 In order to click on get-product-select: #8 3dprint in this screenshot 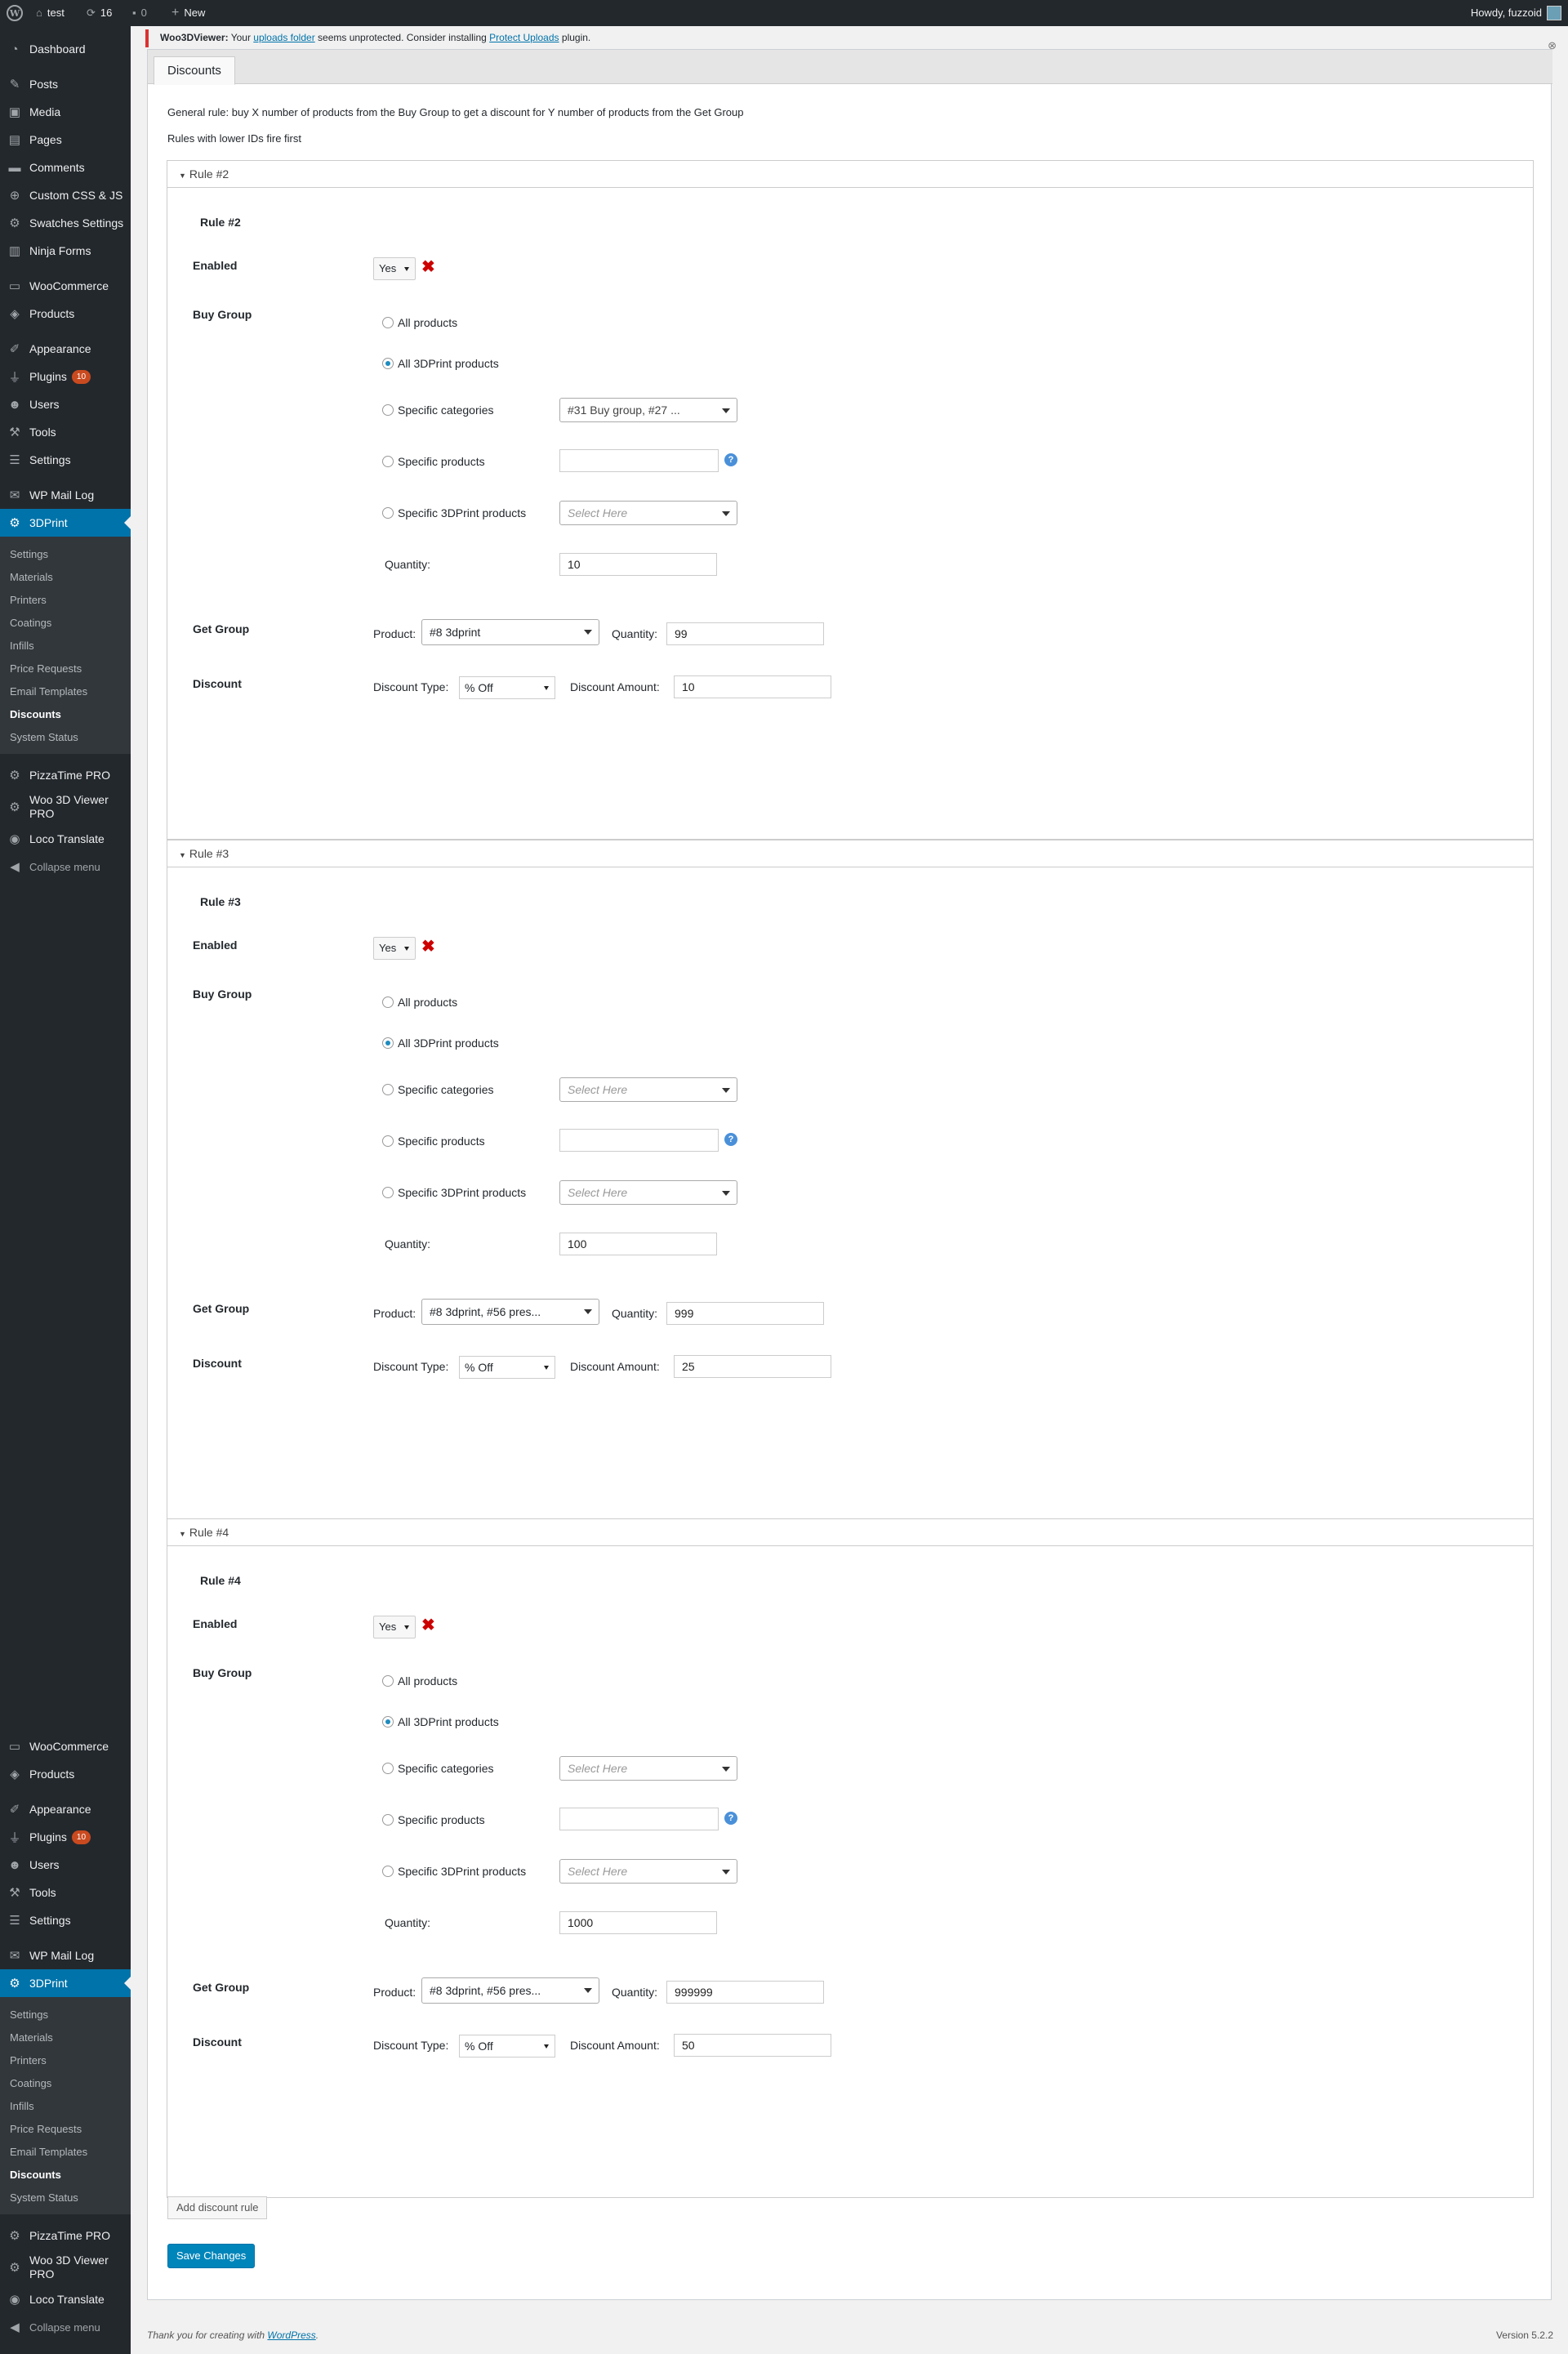, I will do `click(510, 632)`.